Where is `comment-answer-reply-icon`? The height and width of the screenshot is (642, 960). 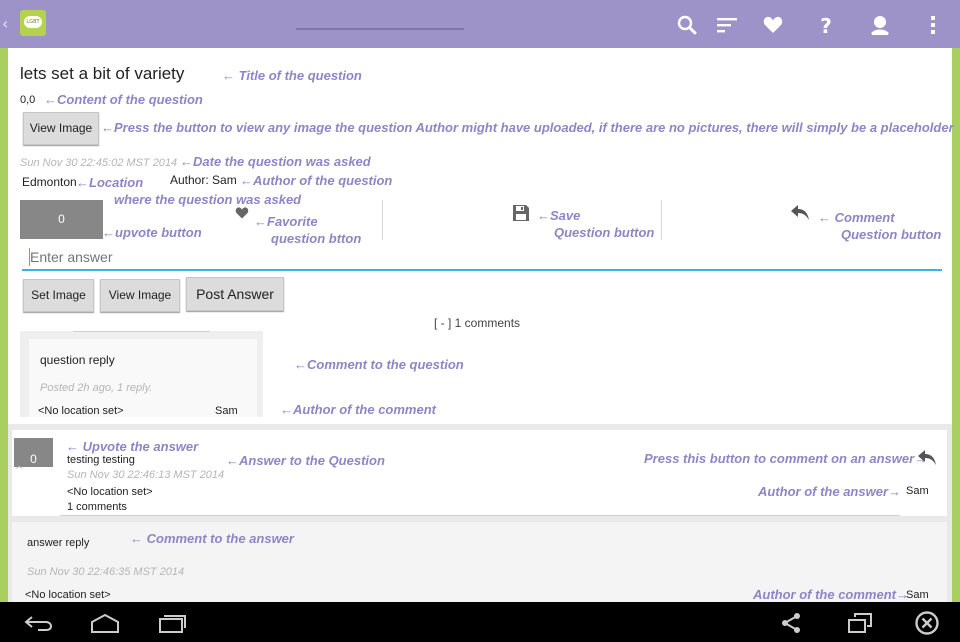 comment-answer-reply-icon is located at coordinates (927, 458).